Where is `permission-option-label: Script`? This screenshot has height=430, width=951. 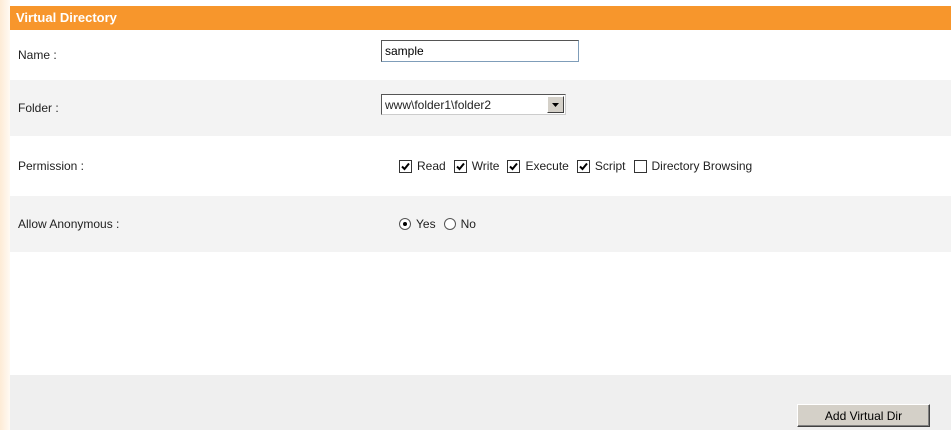
permission-option-label: Script is located at coordinates (610, 166).